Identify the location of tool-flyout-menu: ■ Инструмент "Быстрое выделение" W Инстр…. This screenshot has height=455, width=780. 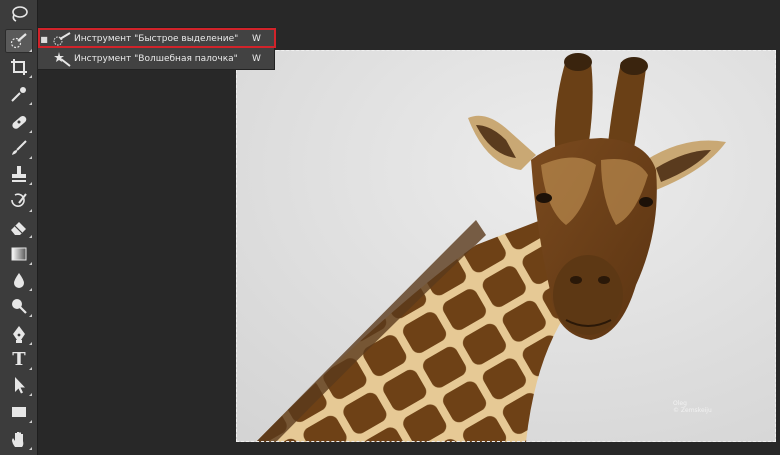
(156, 48).